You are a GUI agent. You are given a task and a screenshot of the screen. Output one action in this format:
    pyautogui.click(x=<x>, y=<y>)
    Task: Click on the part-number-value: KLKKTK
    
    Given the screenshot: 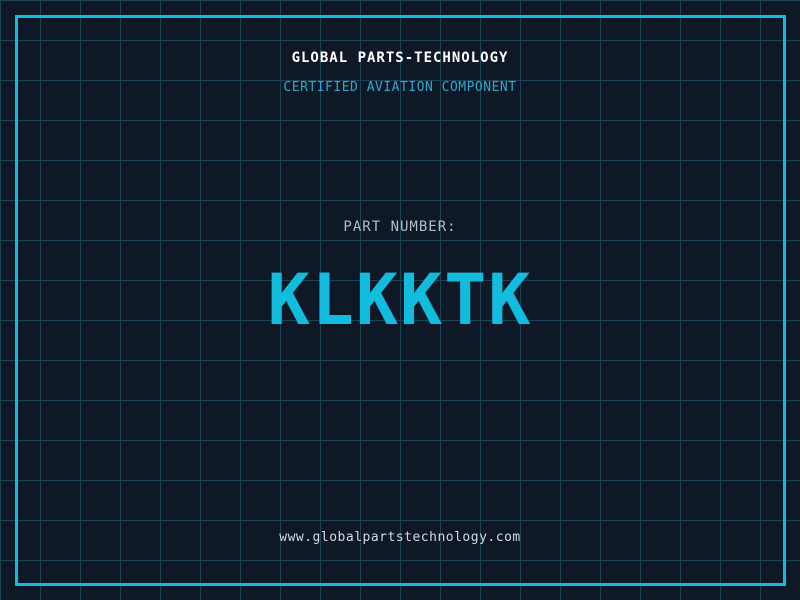 What is the action you would take?
    pyautogui.click(x=400, y=300)
    